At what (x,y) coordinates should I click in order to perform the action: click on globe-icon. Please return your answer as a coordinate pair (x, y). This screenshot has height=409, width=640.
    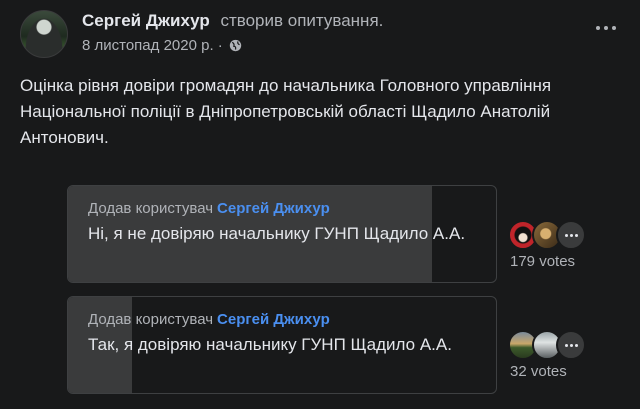
    Looking at the image, I should click on (235, 45).